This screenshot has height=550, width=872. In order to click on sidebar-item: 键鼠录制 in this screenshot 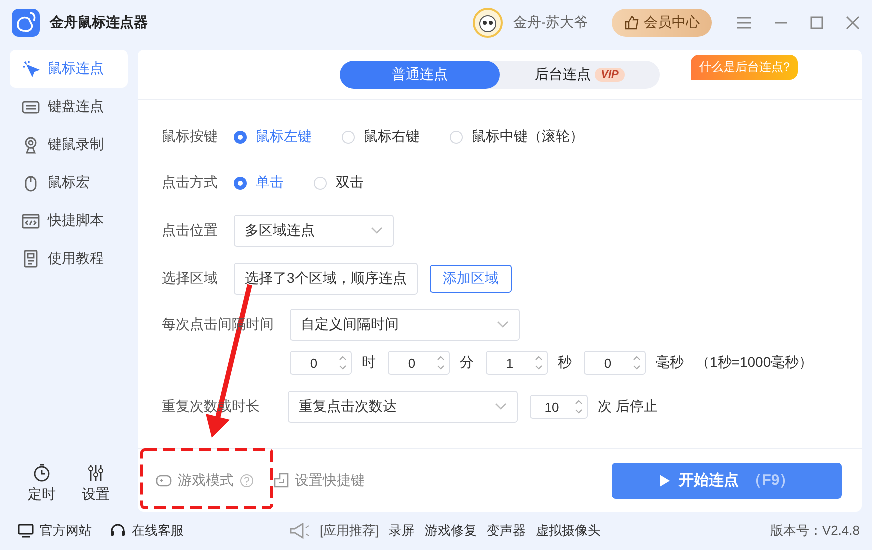, I will do `click(69, 145)`.